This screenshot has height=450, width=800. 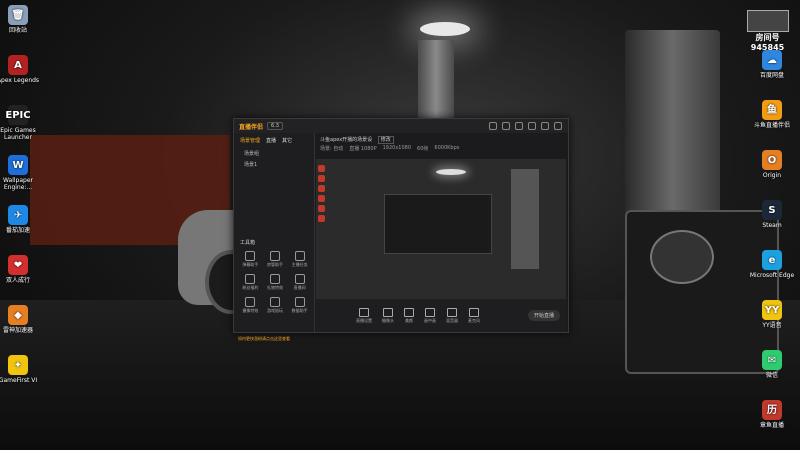 What do you see at coordinates (772, 225) in the screenshot?
I see `desktop-icon-label: Steam` at bounding box center [772, 225].